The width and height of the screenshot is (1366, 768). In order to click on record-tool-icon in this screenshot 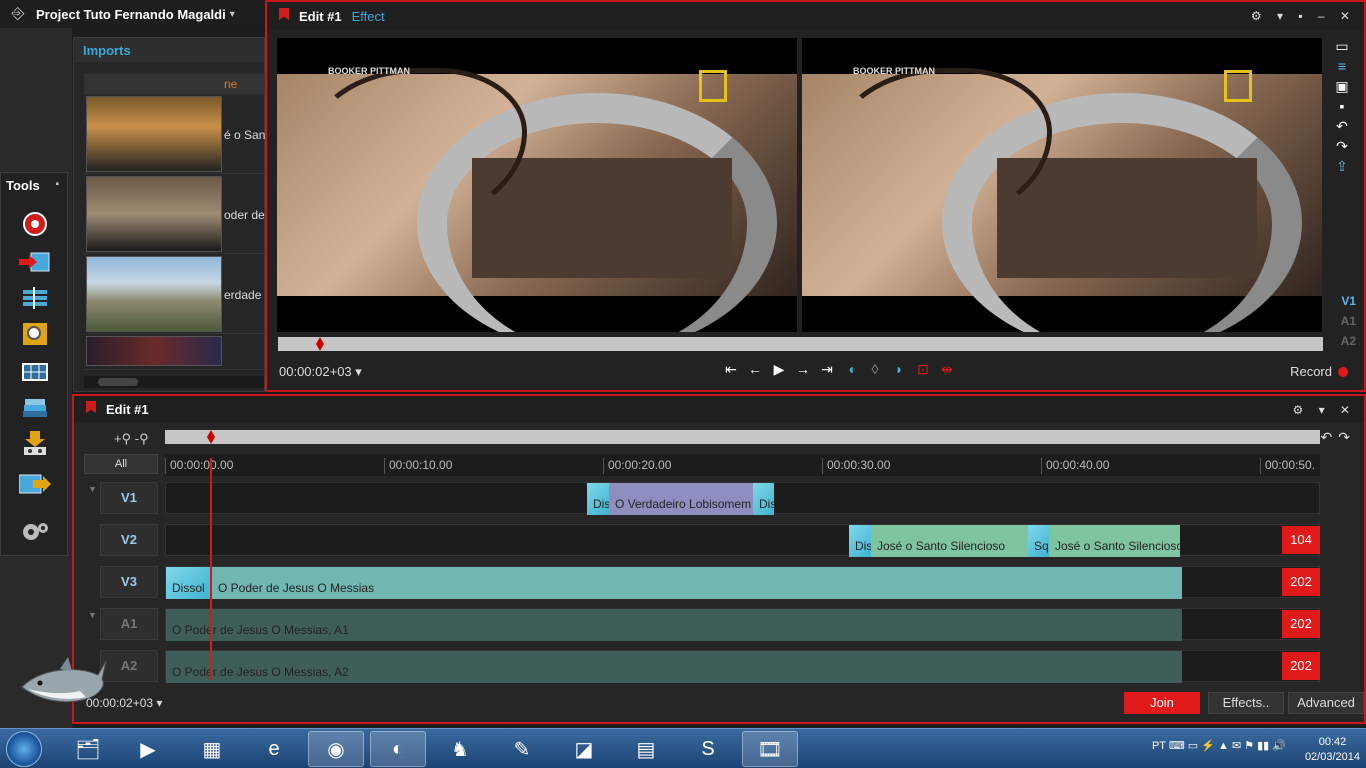, I will do `click(35, 224)`.